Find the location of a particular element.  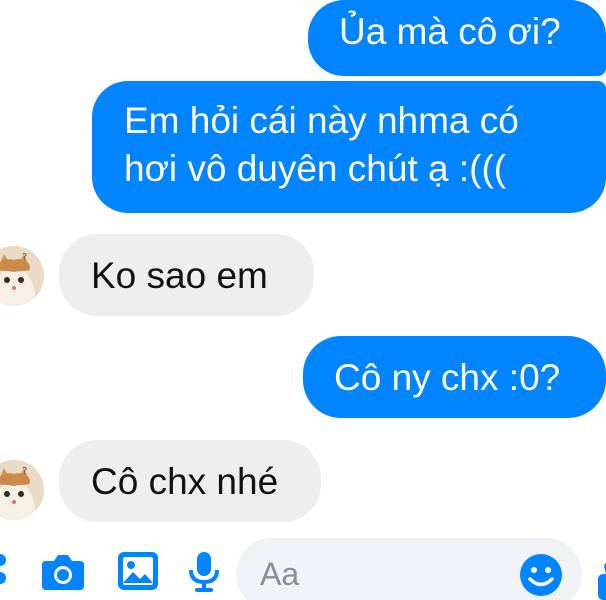

message-text: Cô ny chx :0? is located at coordinates (447, 377).